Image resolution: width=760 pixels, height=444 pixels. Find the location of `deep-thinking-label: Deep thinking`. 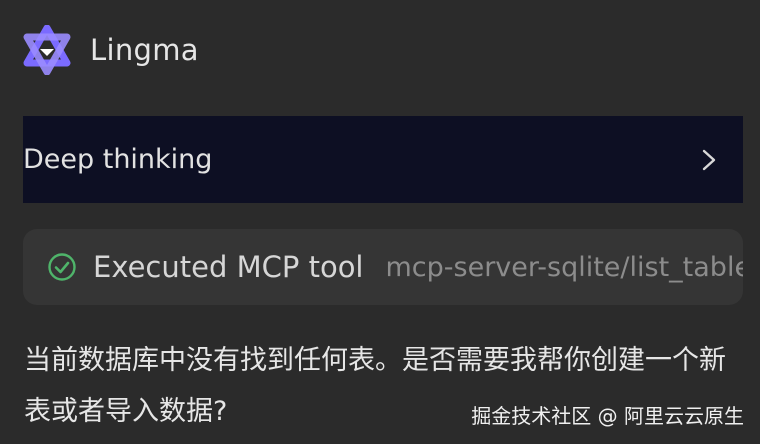

deep-thinking-label: Deep thinking is located at coordinates (118, 159).